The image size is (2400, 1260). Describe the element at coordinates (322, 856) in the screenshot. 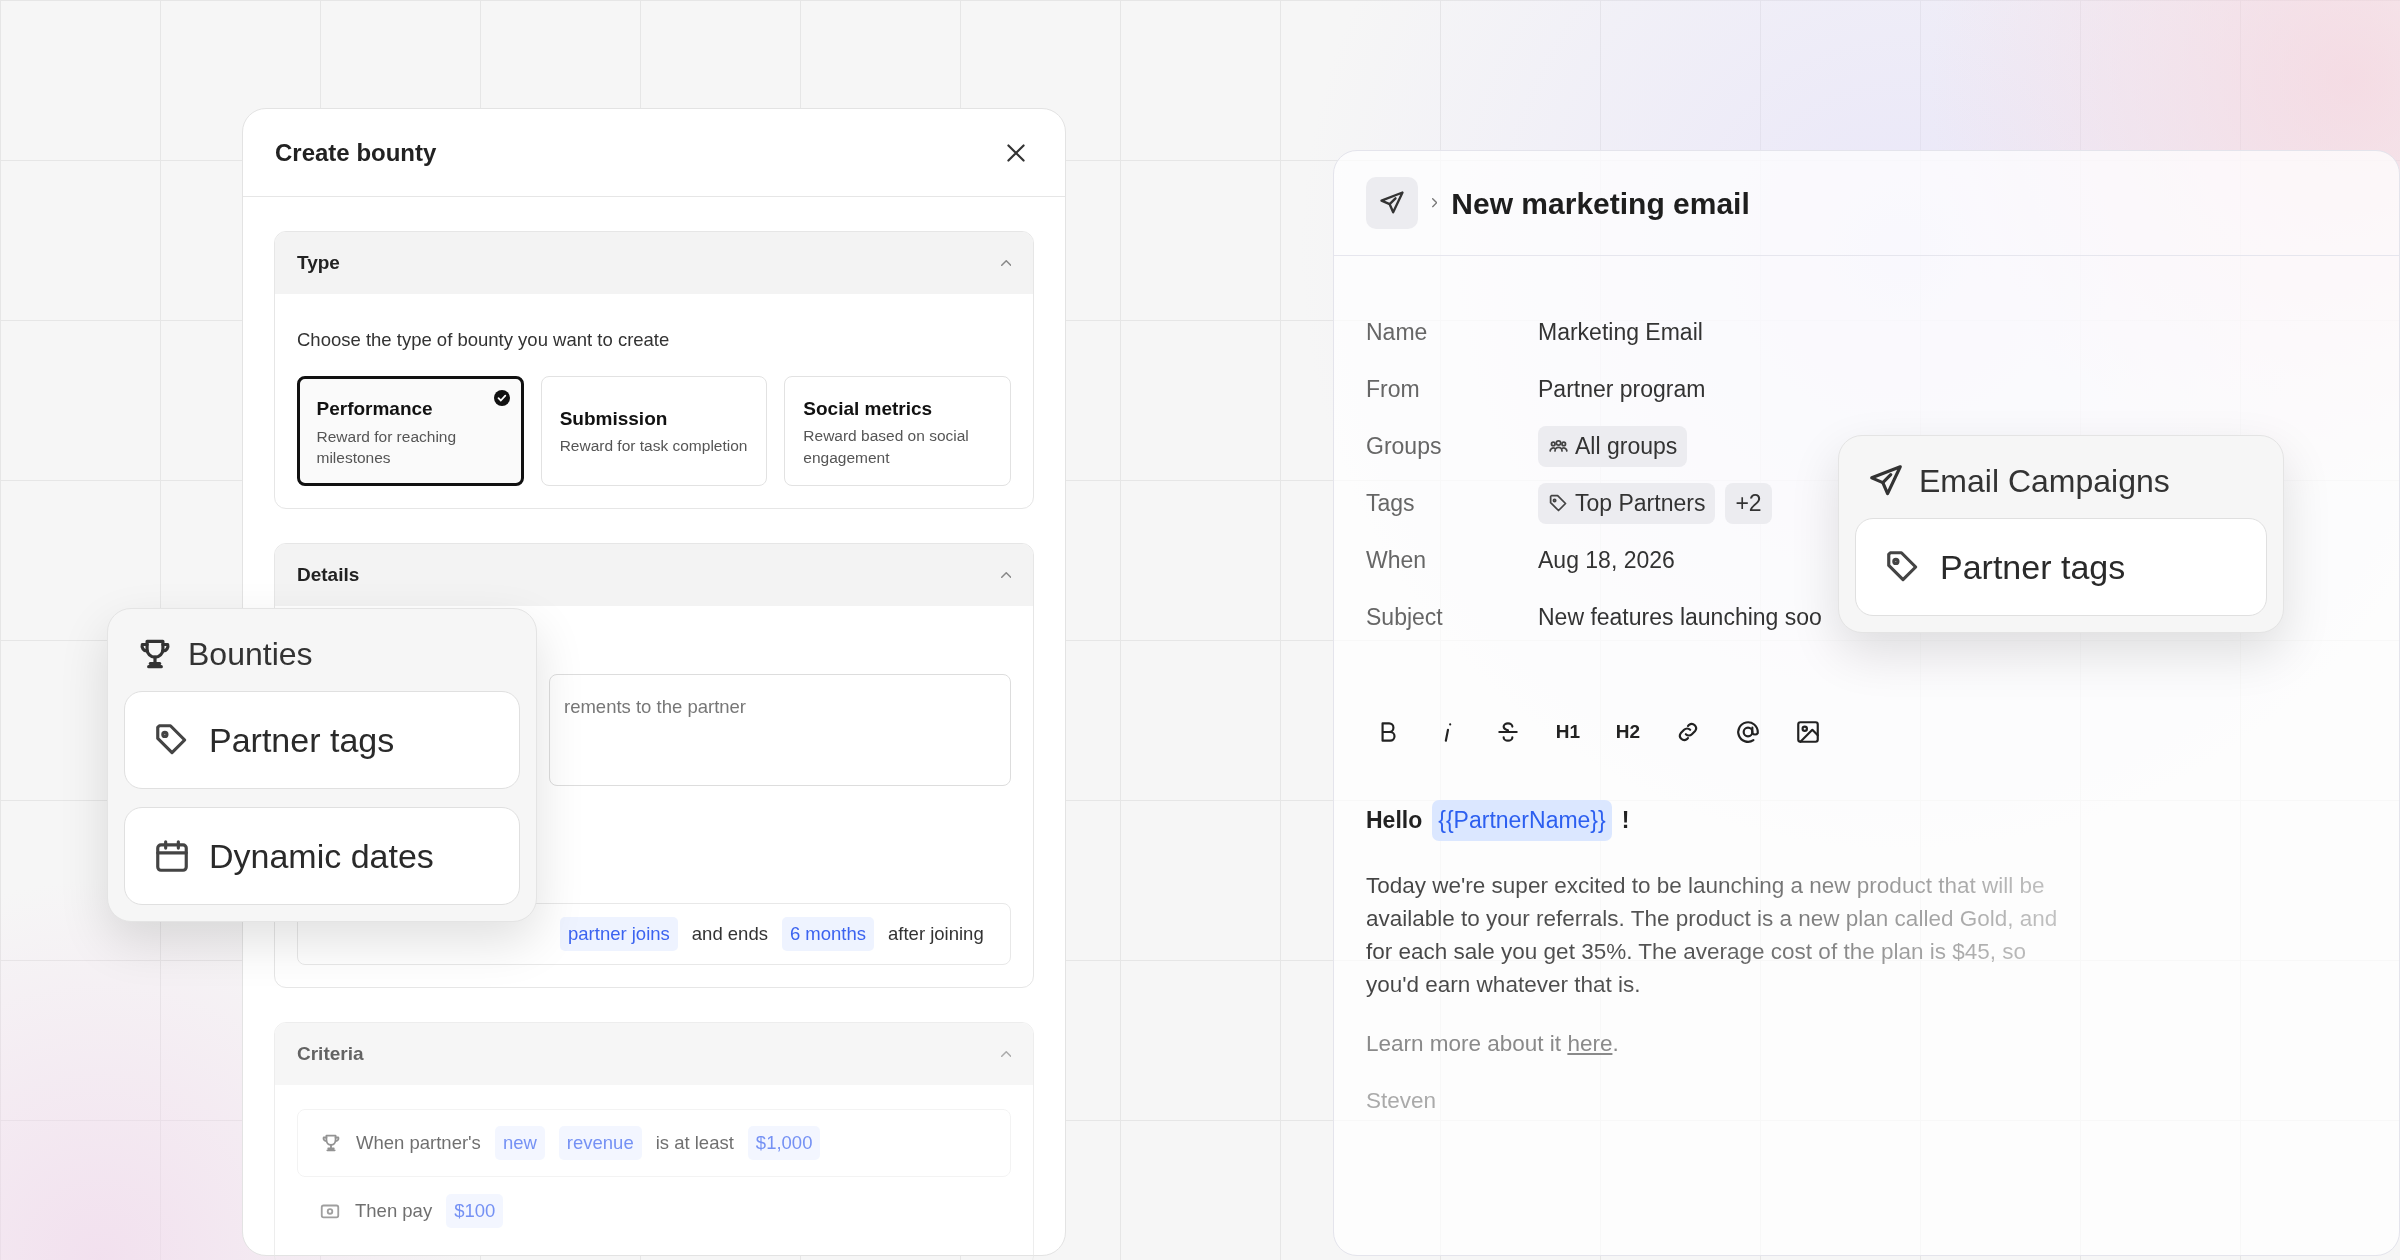

I see `feature-item: Dynamic dates` at that location.